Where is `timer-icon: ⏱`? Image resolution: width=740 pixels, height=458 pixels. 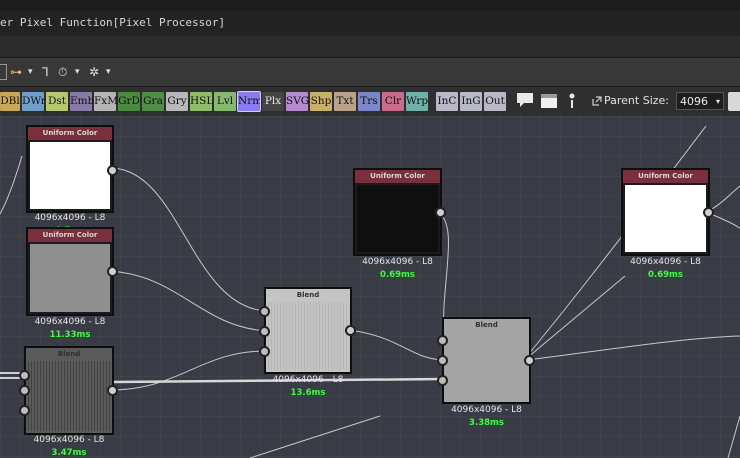 timer-icon: ⏱ is located at coordinates (62, 72).